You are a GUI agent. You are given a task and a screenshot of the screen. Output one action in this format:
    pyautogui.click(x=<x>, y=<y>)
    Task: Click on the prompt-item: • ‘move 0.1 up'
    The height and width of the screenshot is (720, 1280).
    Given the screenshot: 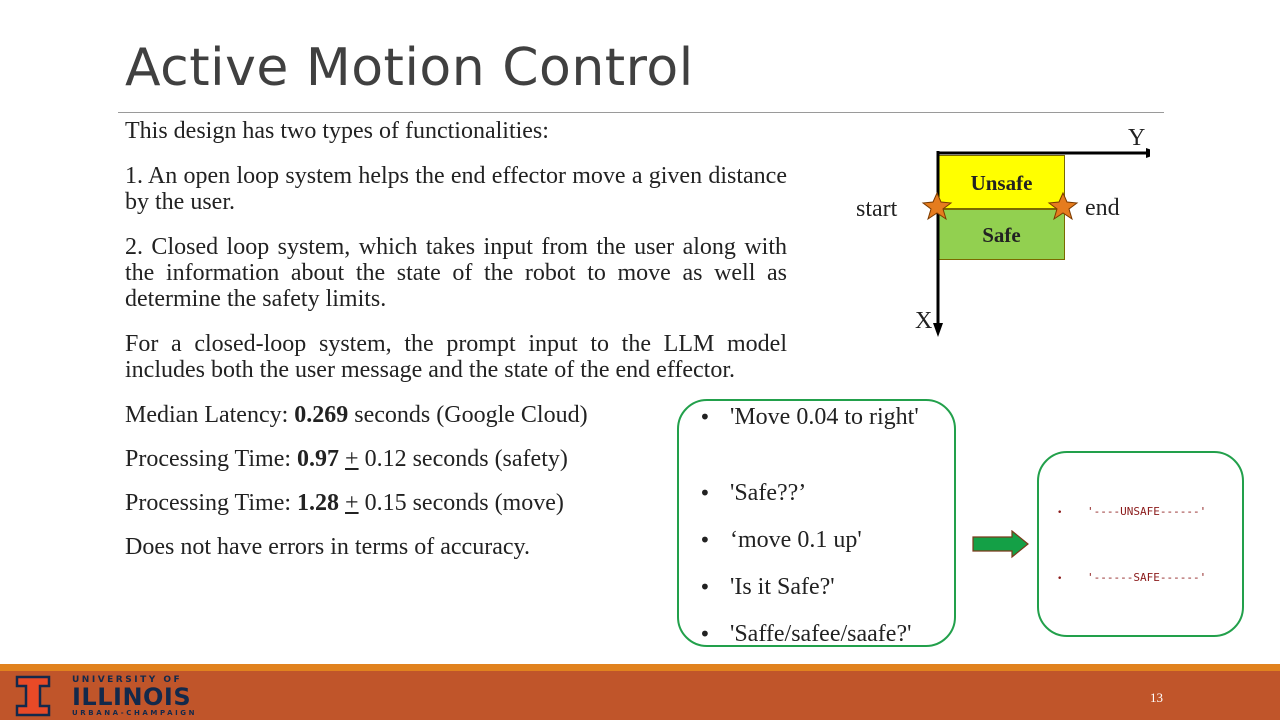 What is the action you would take?
    pyautogui.click(x=819, y=540)
    